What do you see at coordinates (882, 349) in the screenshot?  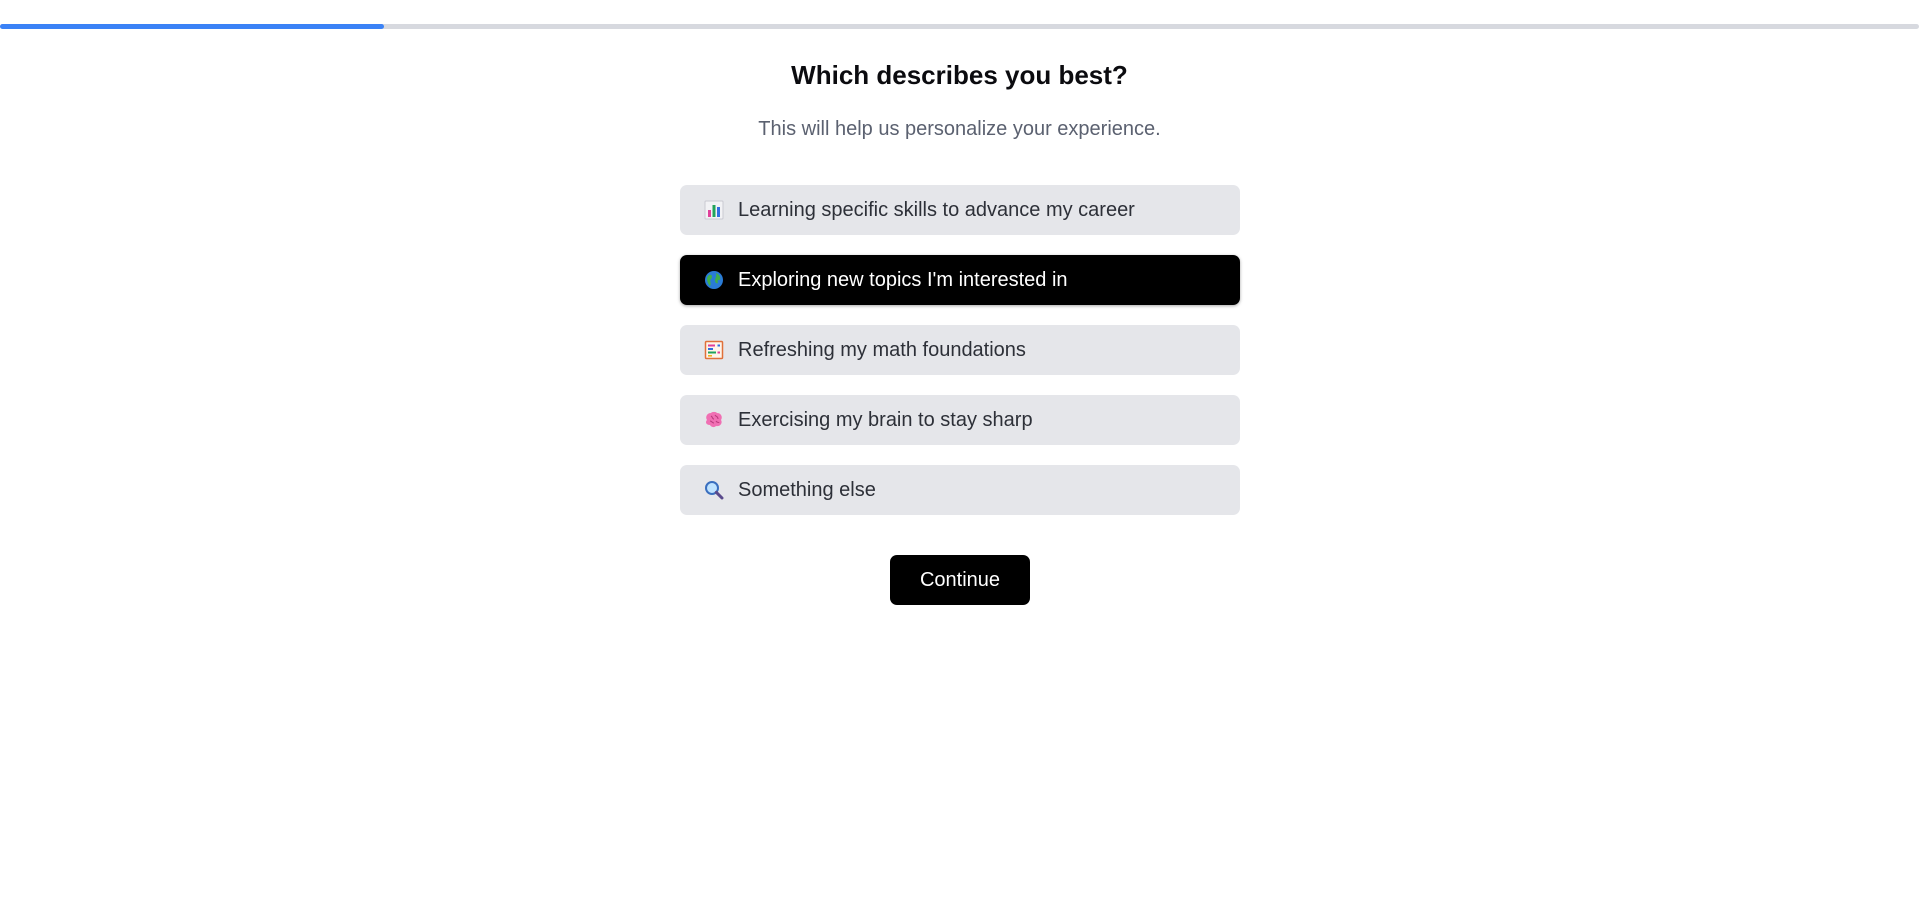 I see `option-label: Refreshing my math foundations` at bounding box center [882, 349].